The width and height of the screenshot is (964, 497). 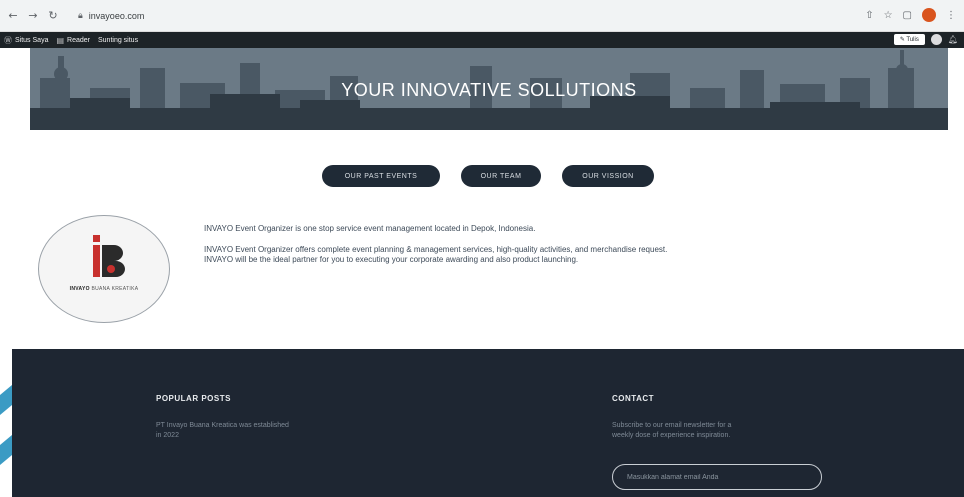 What do you see at coordinates (222, 425) in the screenshot?
I see `popular-post-line: PT Invayo Buana Kreatica was established` at bounding box center [222, 425].